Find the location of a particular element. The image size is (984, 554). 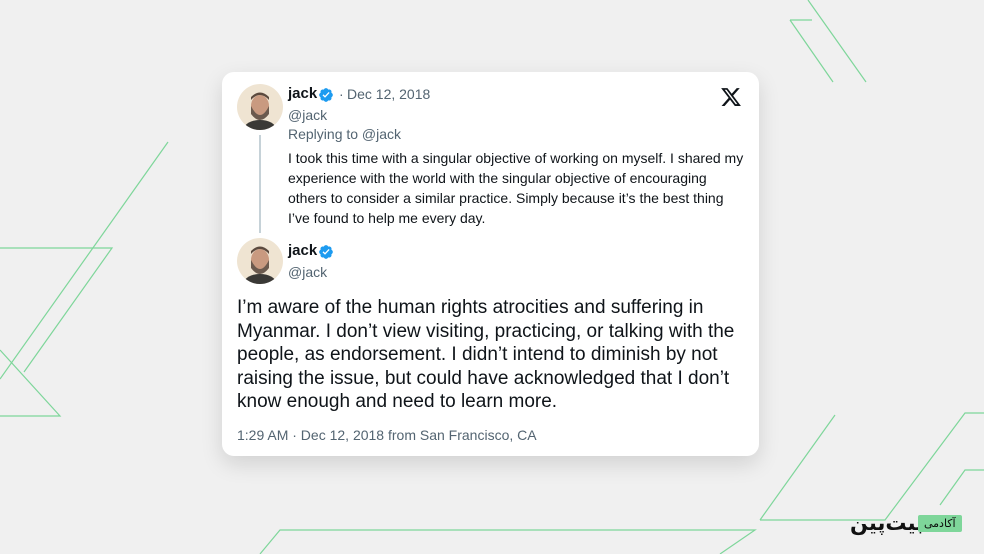

thread-connector is located at coordinates (260, 184).